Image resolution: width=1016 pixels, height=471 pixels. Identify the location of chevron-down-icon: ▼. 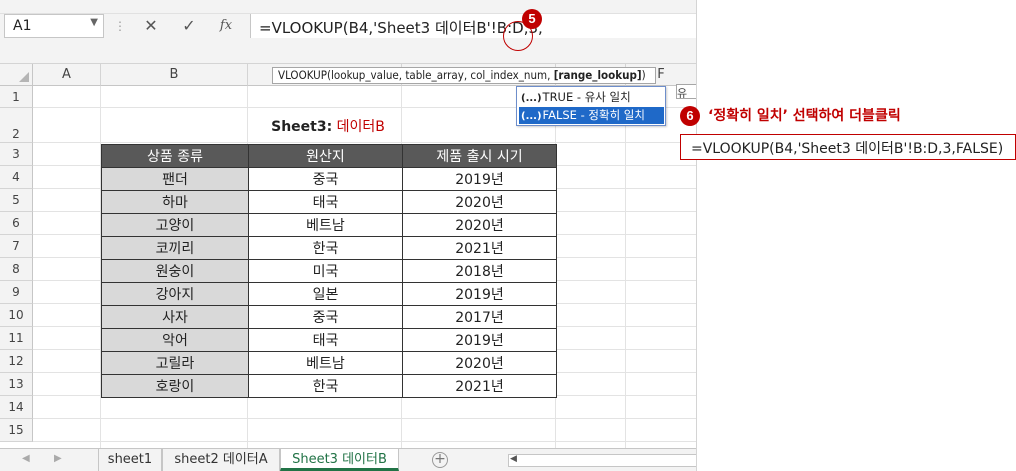
(94, 22).